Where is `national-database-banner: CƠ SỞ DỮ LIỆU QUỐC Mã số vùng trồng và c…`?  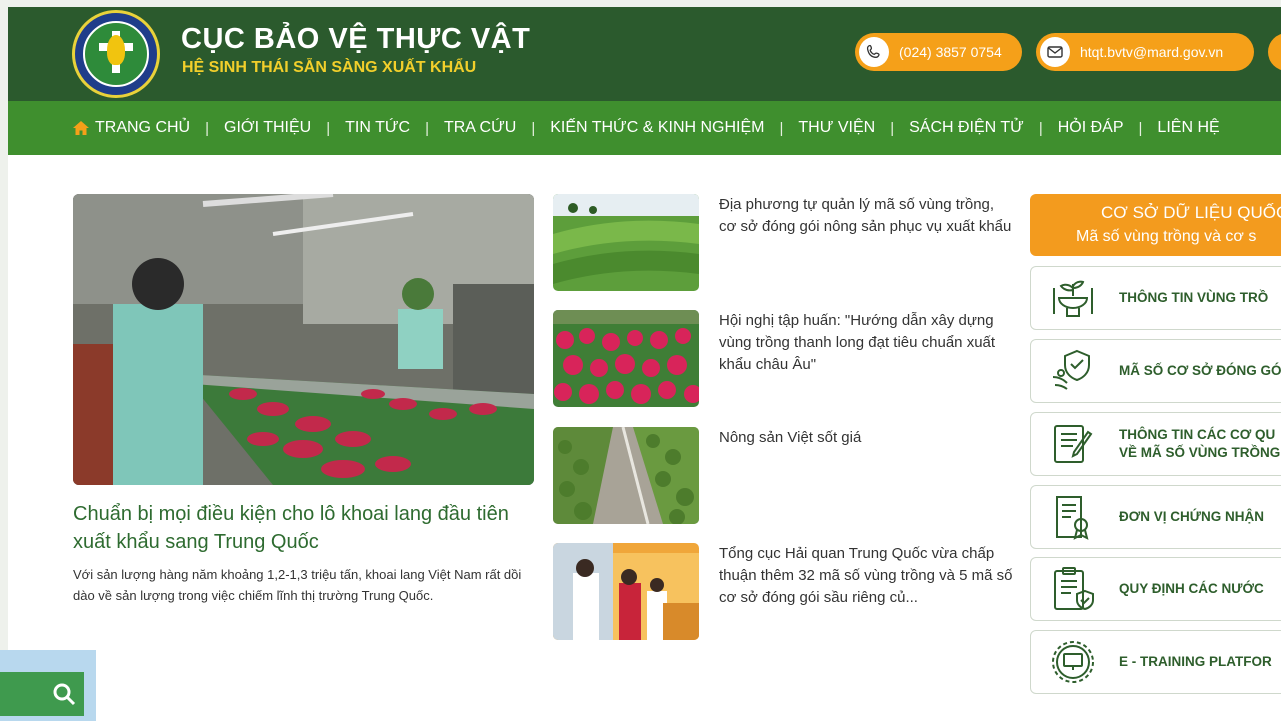 national-database-banner: CƠ SỞ DỮ LIỆU QUỐC Mã số vùng trồng và c… is located at coordinates (1155, 225).